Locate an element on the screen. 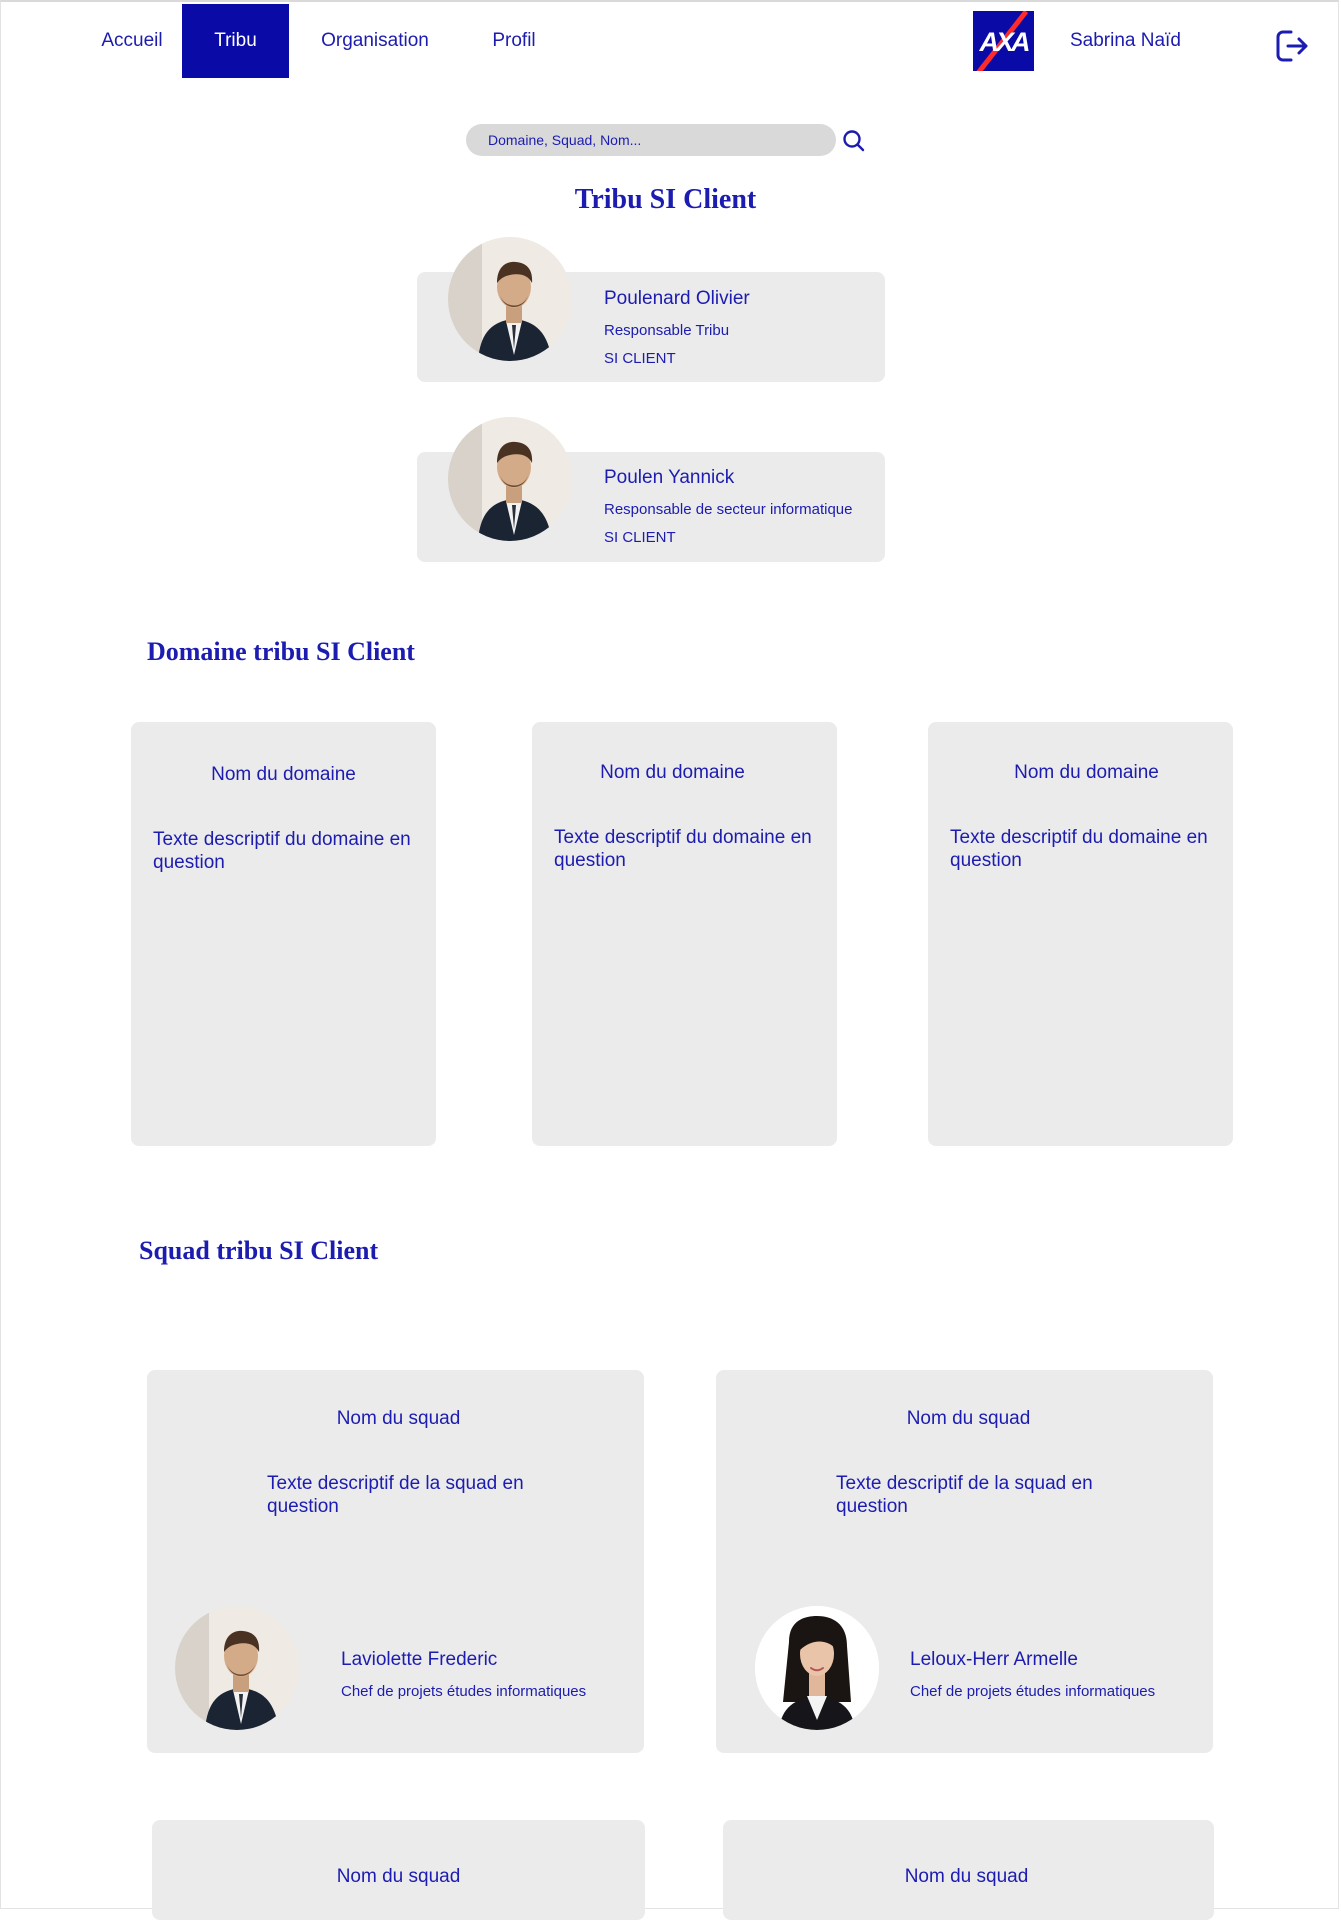  woman-portrait-icon is located at coordinates (817, 1668).